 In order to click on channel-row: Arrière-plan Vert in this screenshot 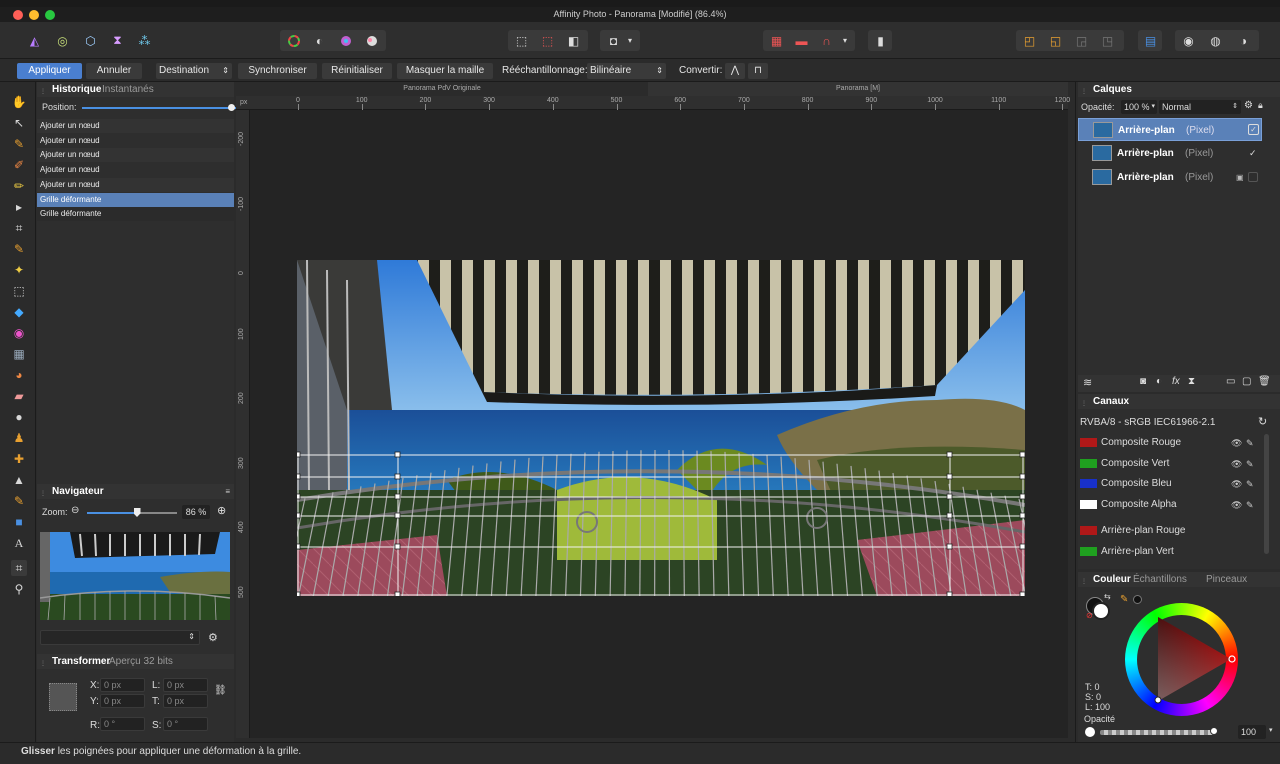, I will do `click(1172, 552)`.